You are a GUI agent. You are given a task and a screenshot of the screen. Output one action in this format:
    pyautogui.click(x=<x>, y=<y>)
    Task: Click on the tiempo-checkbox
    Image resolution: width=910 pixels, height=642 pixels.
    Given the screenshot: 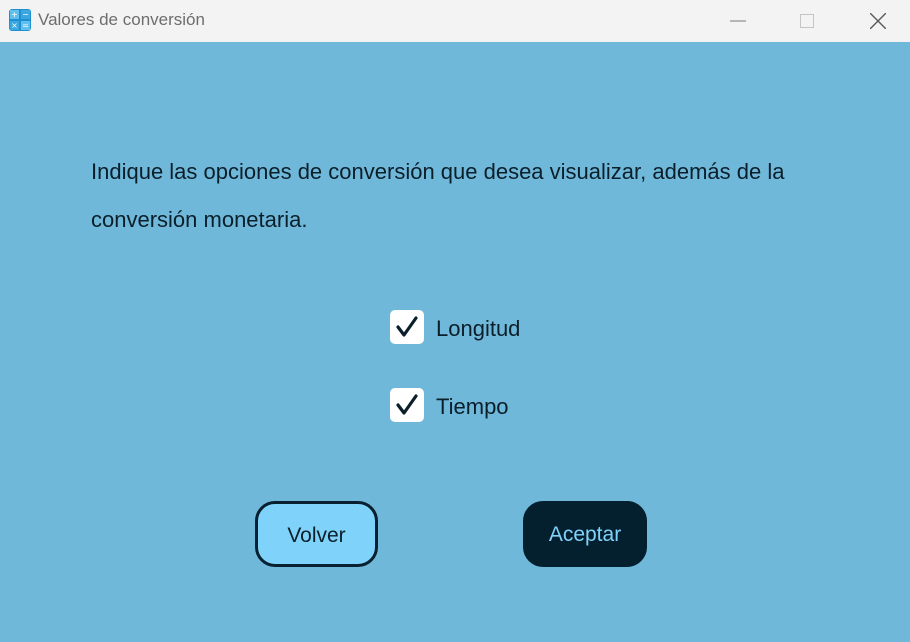 What is the action you would take?
    pyautogui.click(x=407, y=405)
    